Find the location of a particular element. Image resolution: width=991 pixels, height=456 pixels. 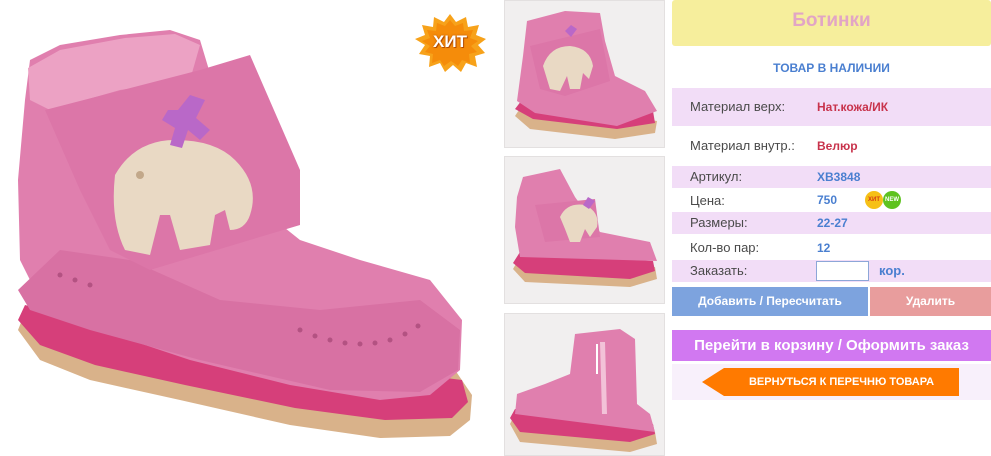

hit-mini-badge: ХИТ is located at coordinates (874, 200).